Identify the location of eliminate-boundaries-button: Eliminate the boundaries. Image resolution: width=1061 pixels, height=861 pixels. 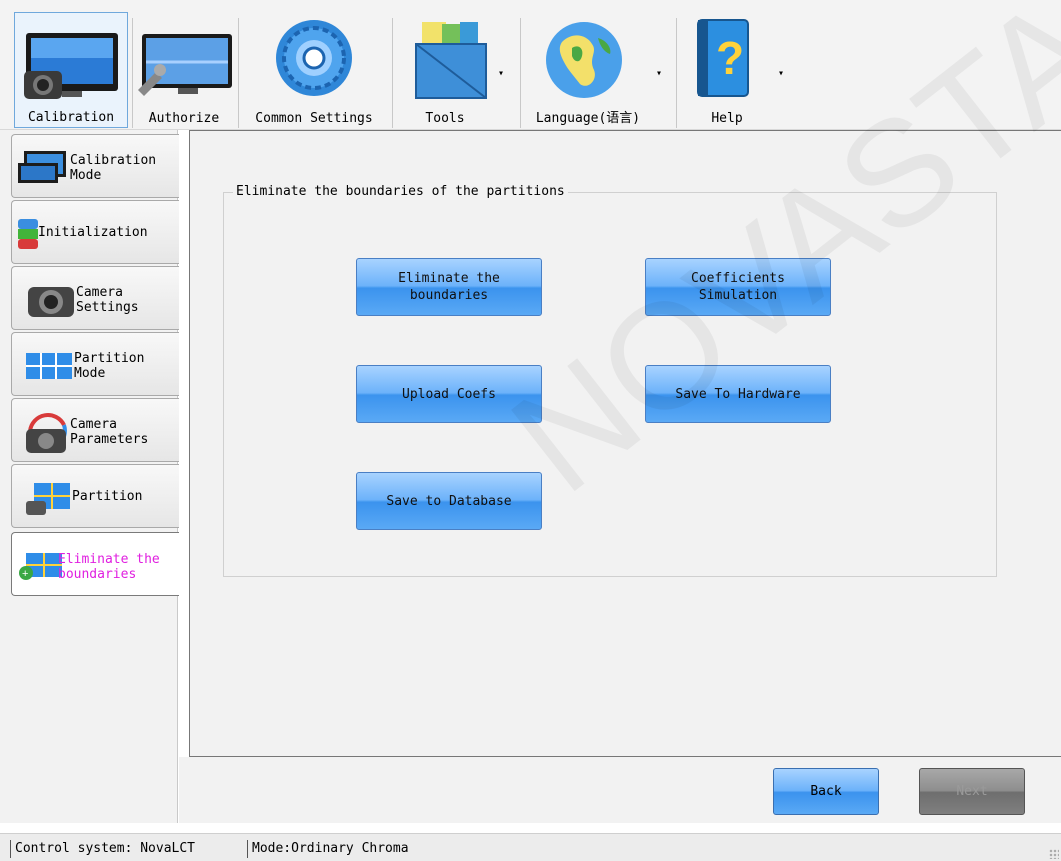
(449, 287).